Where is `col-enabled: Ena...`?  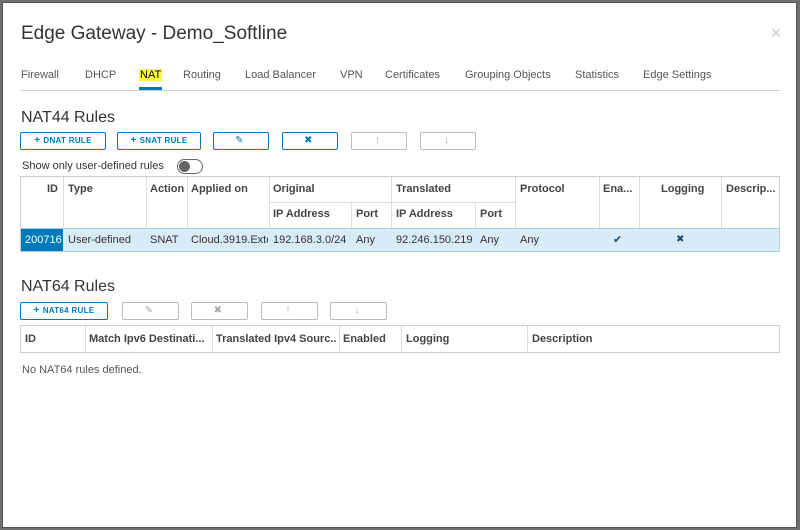 col-enabled: Ena... is located at coordinates (617, 189).